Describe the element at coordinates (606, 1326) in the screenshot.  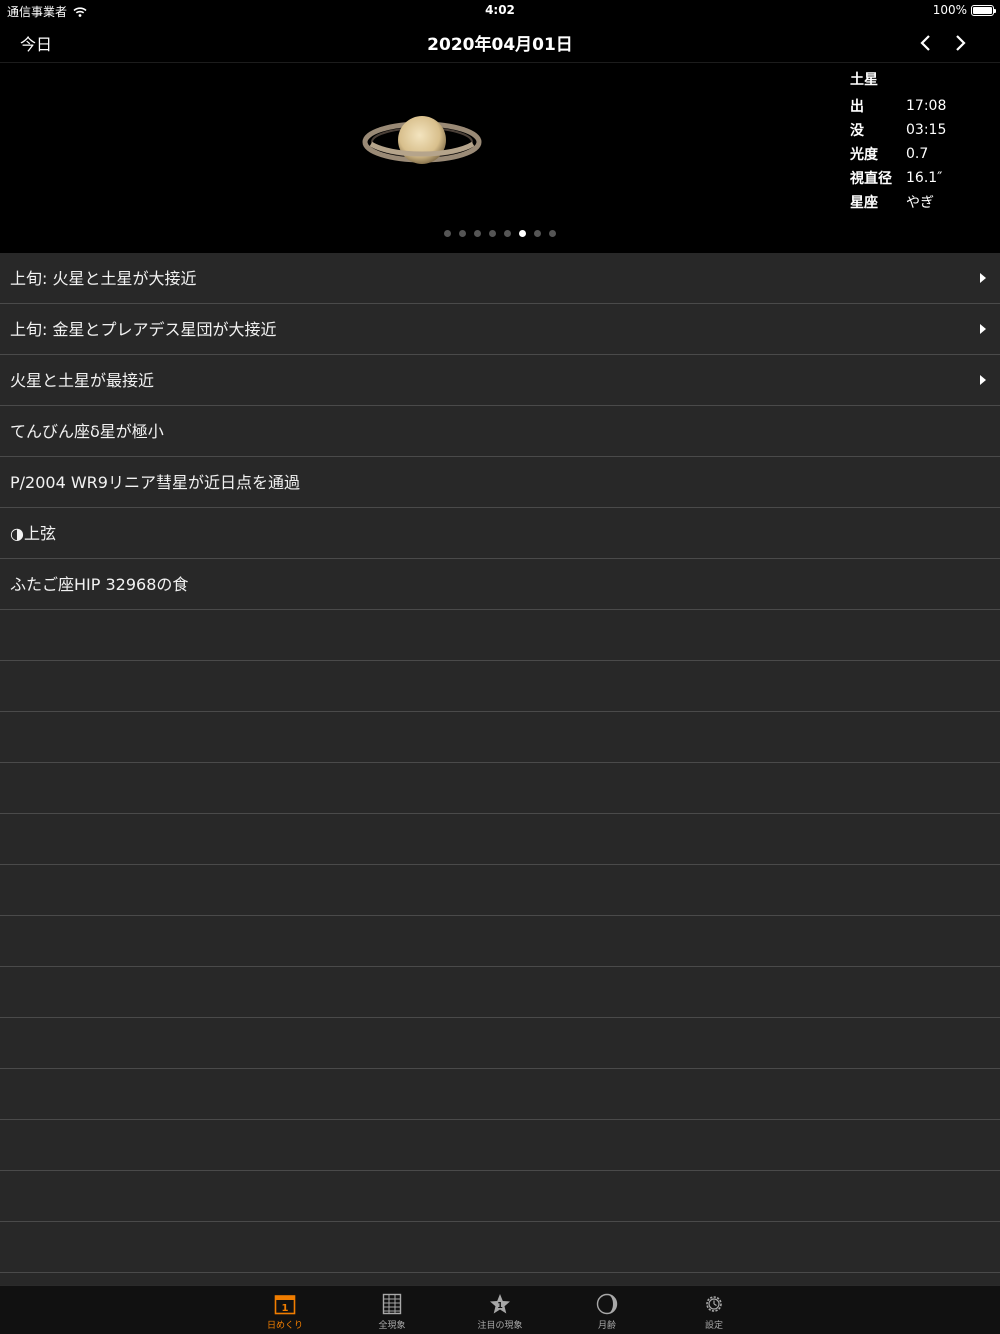
I see `tab-label: 月齢` at that location.